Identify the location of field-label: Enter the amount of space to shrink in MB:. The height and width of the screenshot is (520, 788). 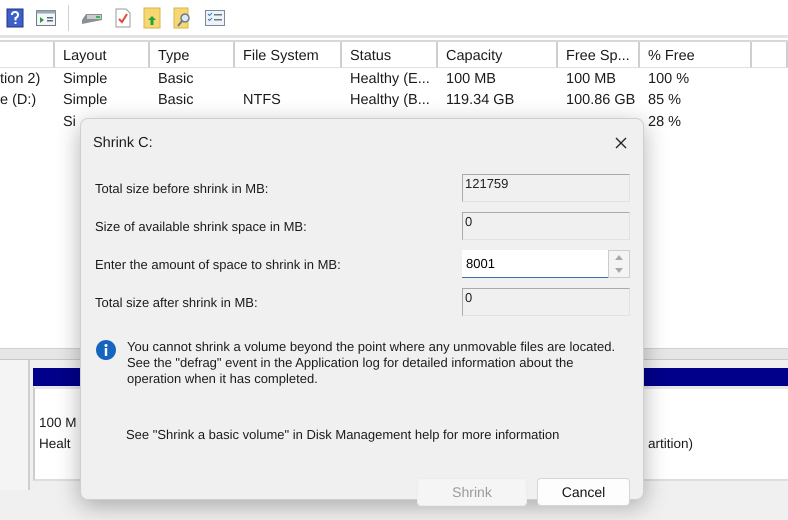
(218, 264).